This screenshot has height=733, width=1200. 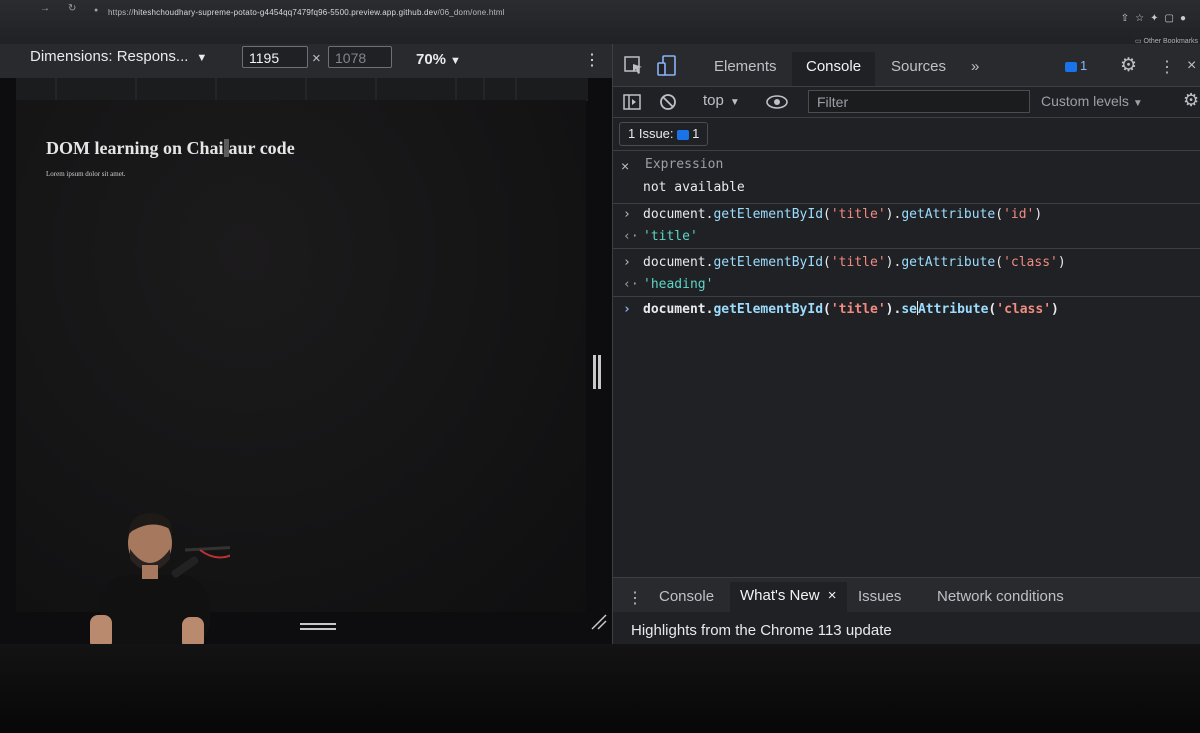 What do you see at coordinates (777, 102) in the screenshot?
I see `live-expression-eye-icon` at bounding box center [777, 102].